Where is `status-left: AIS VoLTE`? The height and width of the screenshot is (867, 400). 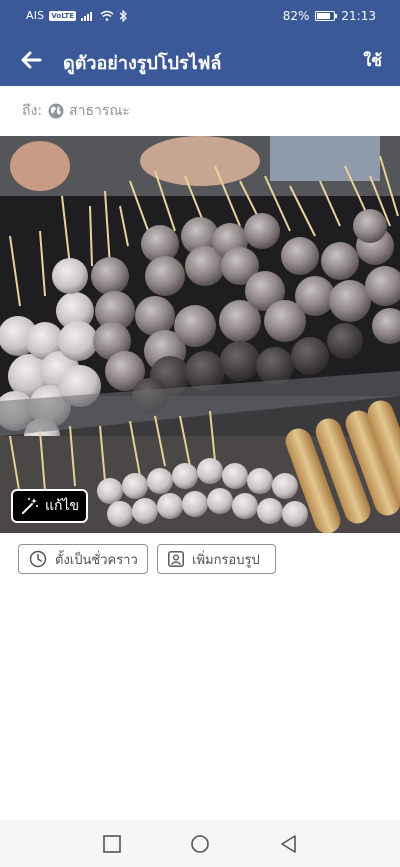
status-left: AIS VoLTE is located at coordinates (76, 15).